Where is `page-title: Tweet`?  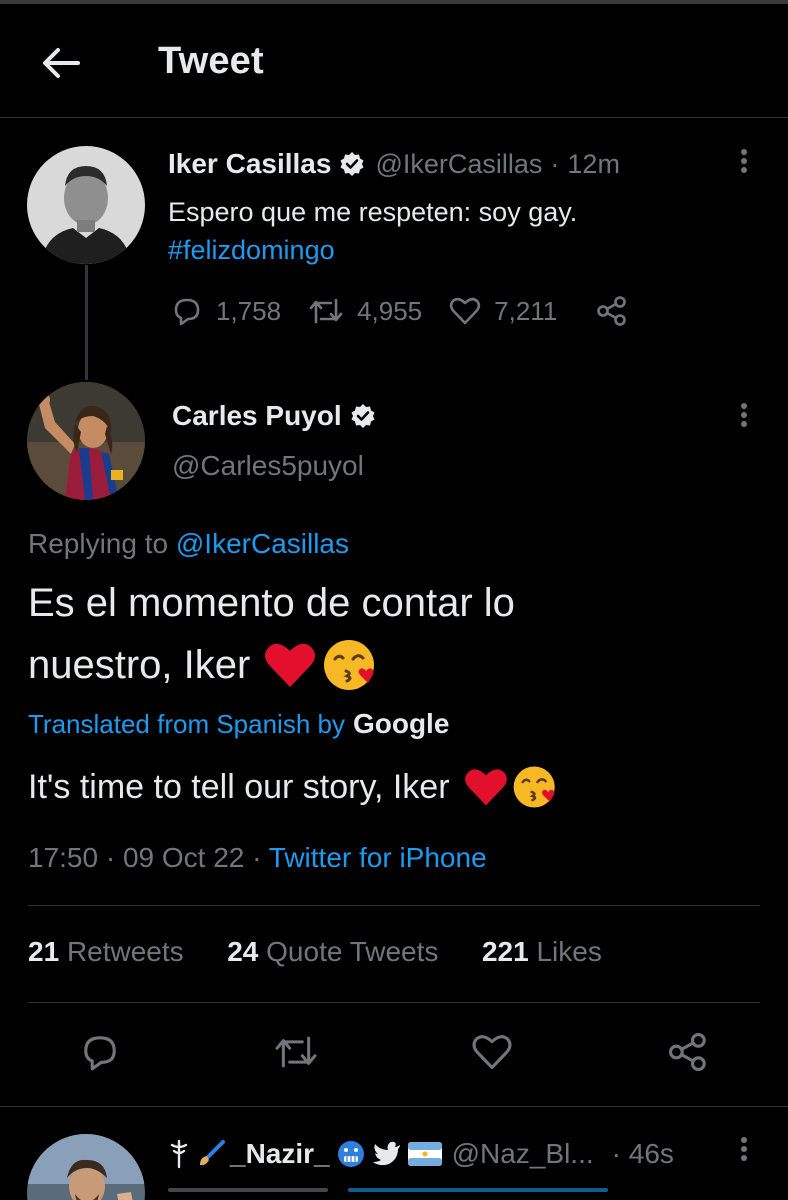
page-title: Tweet is located at coordinates (211, 61).